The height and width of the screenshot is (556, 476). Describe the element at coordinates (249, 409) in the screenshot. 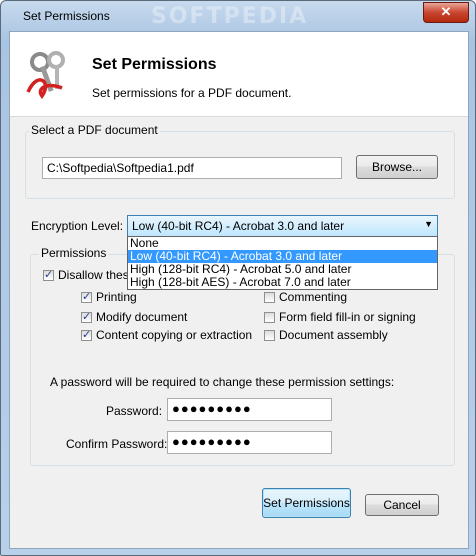

I see `password-field: ●●●●●●●●●` at that location.